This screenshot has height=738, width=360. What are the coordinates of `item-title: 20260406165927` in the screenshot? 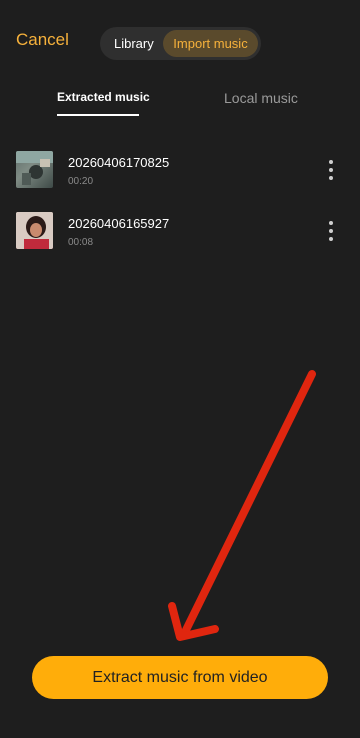 It's located at (119, 223).